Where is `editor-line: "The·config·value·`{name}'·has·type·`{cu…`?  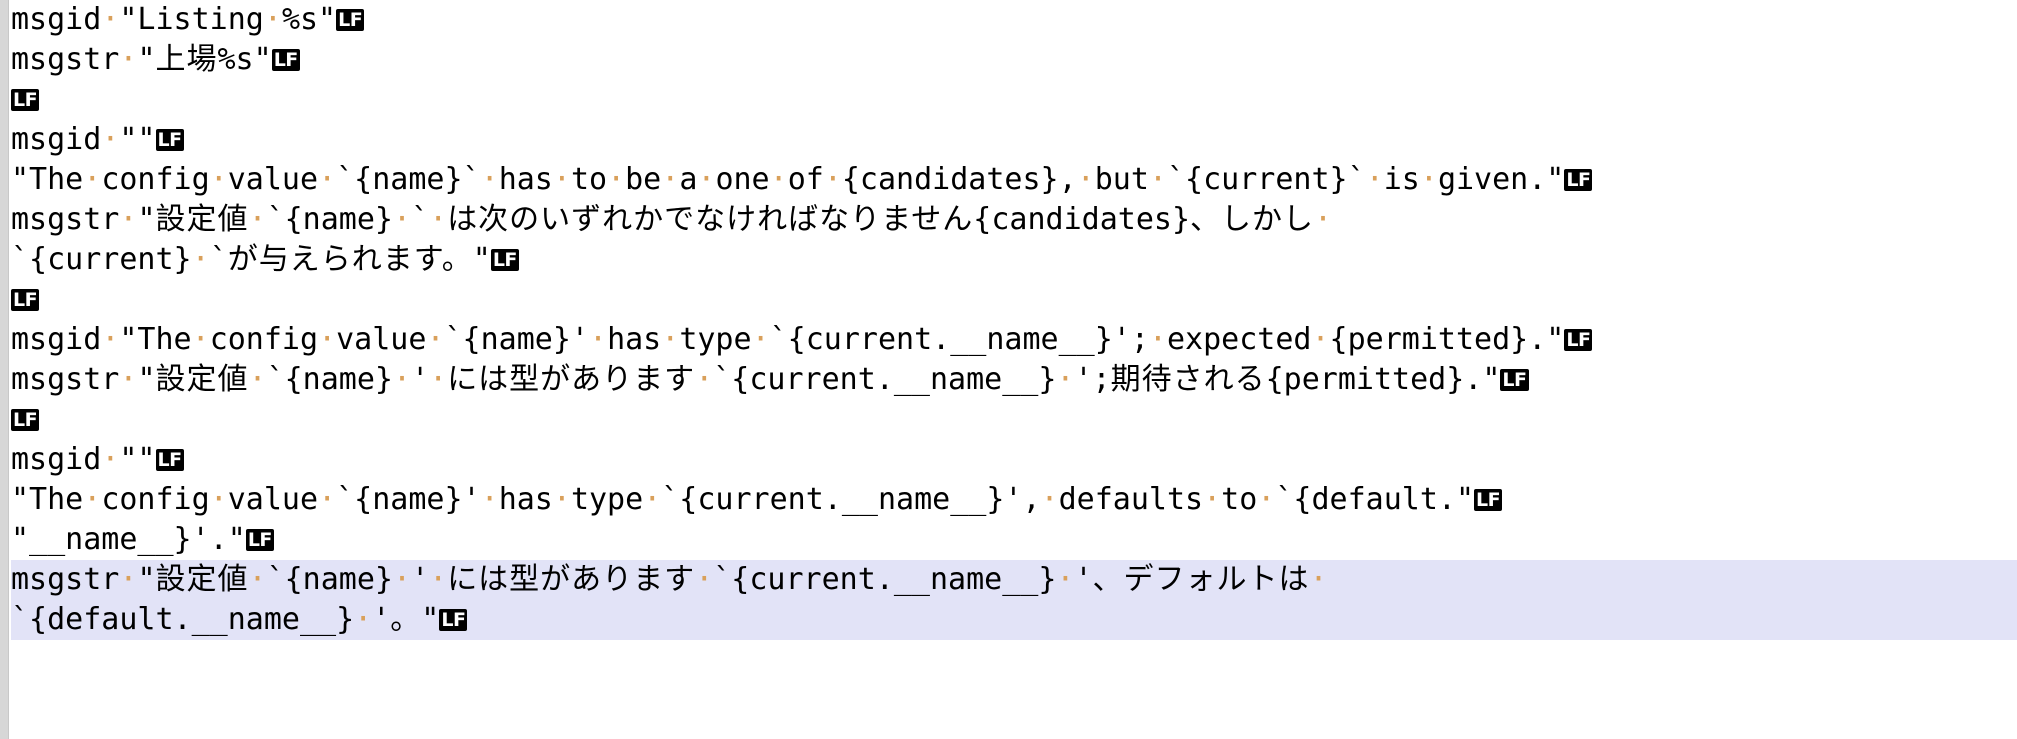 editor-line: "The·config·value·`{name}'·has·type·`{cu… is located at coordinates (1014, 500).